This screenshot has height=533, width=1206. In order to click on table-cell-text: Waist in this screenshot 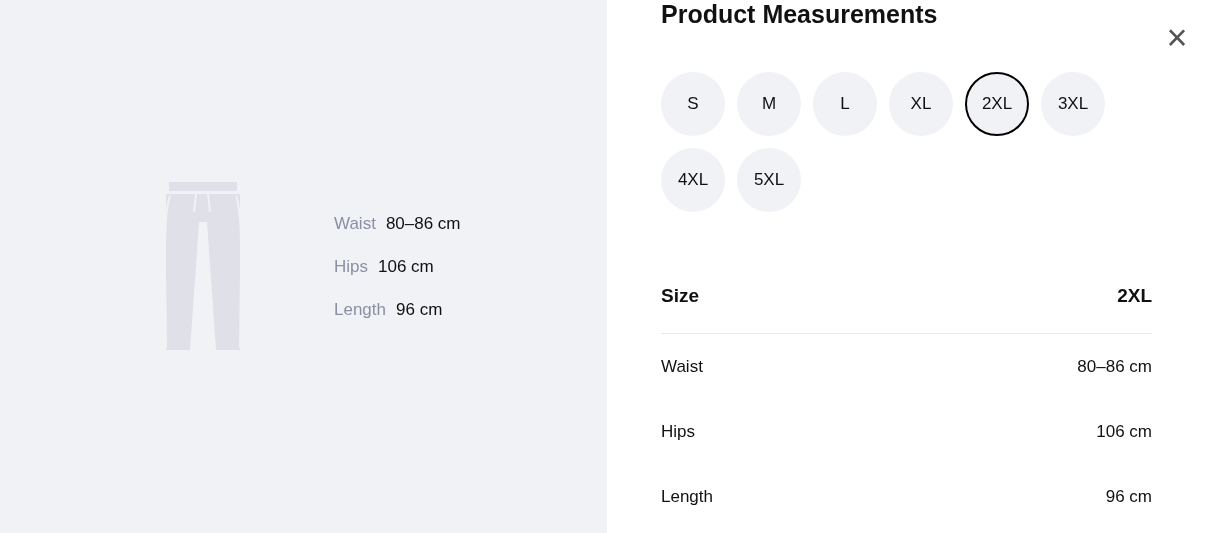, I will do `click(682, 366)`.